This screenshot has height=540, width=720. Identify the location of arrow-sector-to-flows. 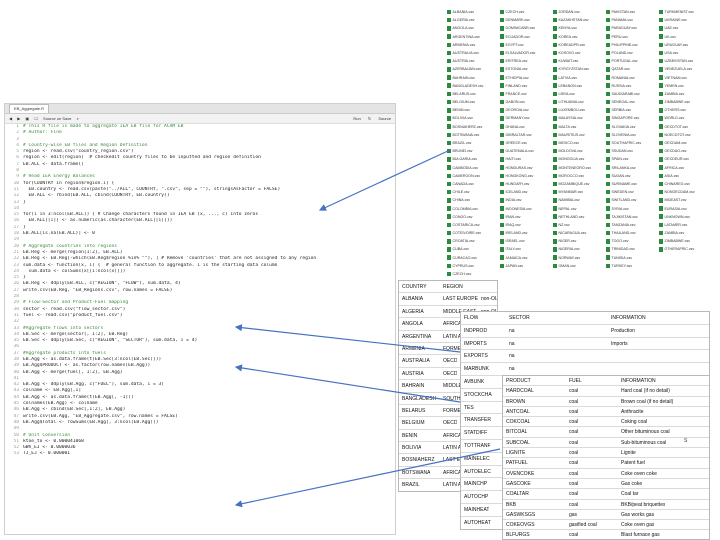
(347, 383).